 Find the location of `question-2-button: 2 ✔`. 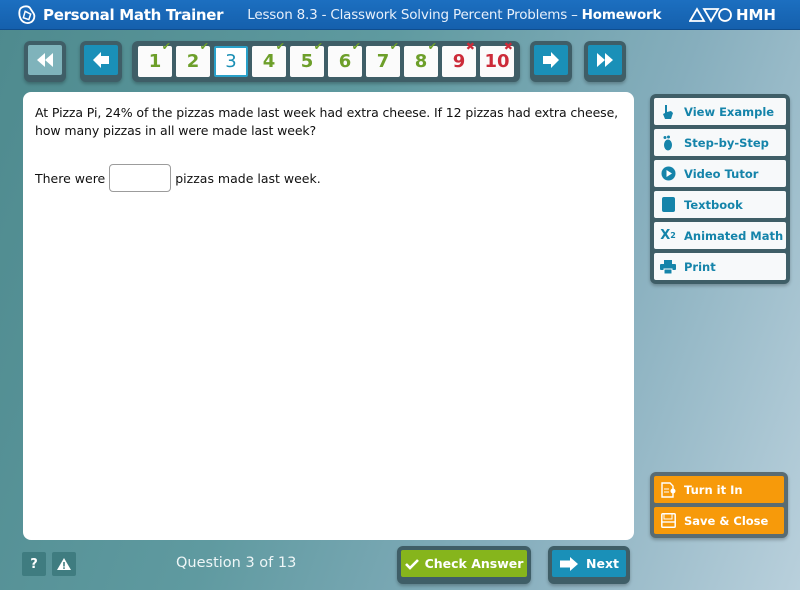

question-2-button: 2 ✔ is located at coordinates (193, 58).